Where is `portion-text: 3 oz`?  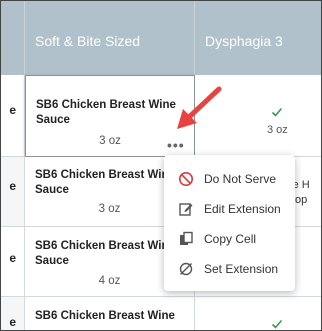 portion-text: 3 oz is located at coordinates (277, 130).